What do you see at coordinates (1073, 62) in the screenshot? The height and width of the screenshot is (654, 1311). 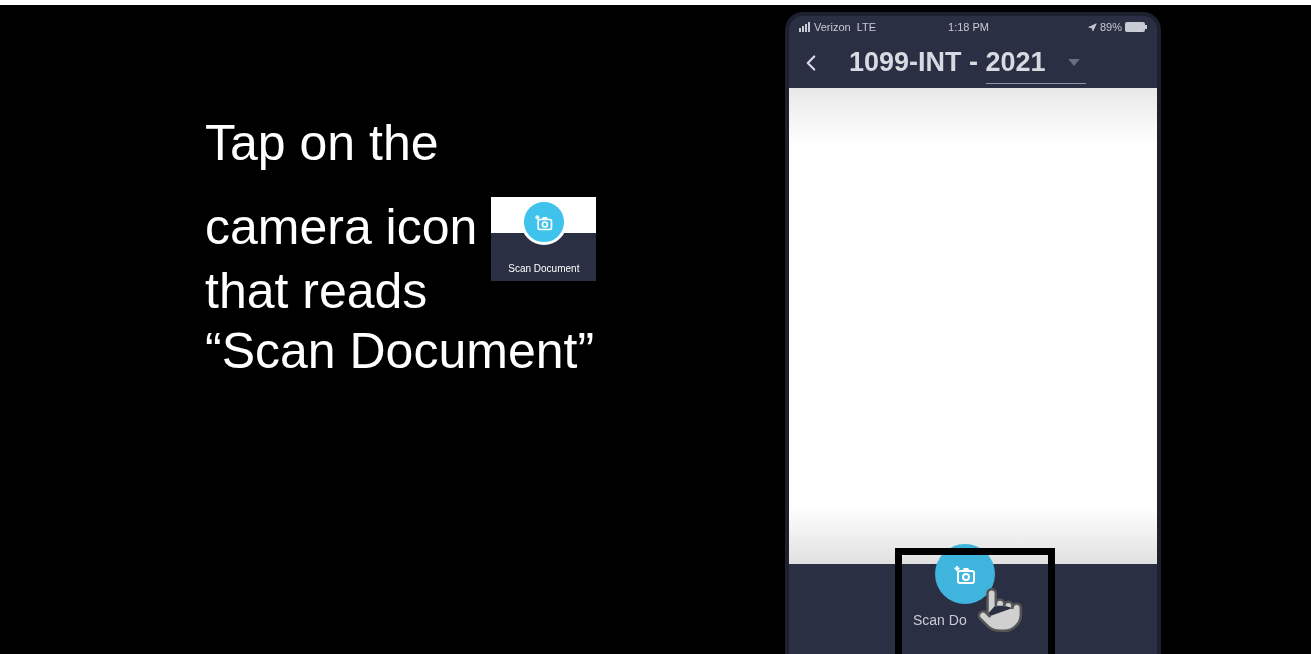 I see `dropdown-caret-icon` at bounding box center [1073, 62].